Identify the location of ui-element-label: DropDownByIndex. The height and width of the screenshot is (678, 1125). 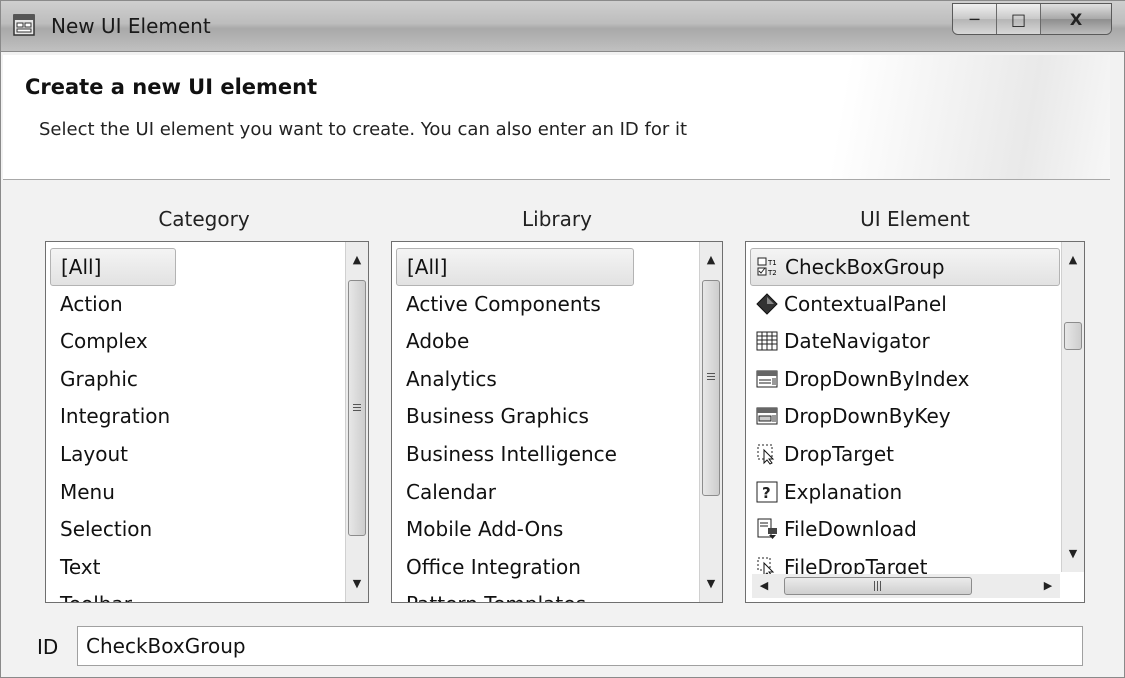
(877, 378).